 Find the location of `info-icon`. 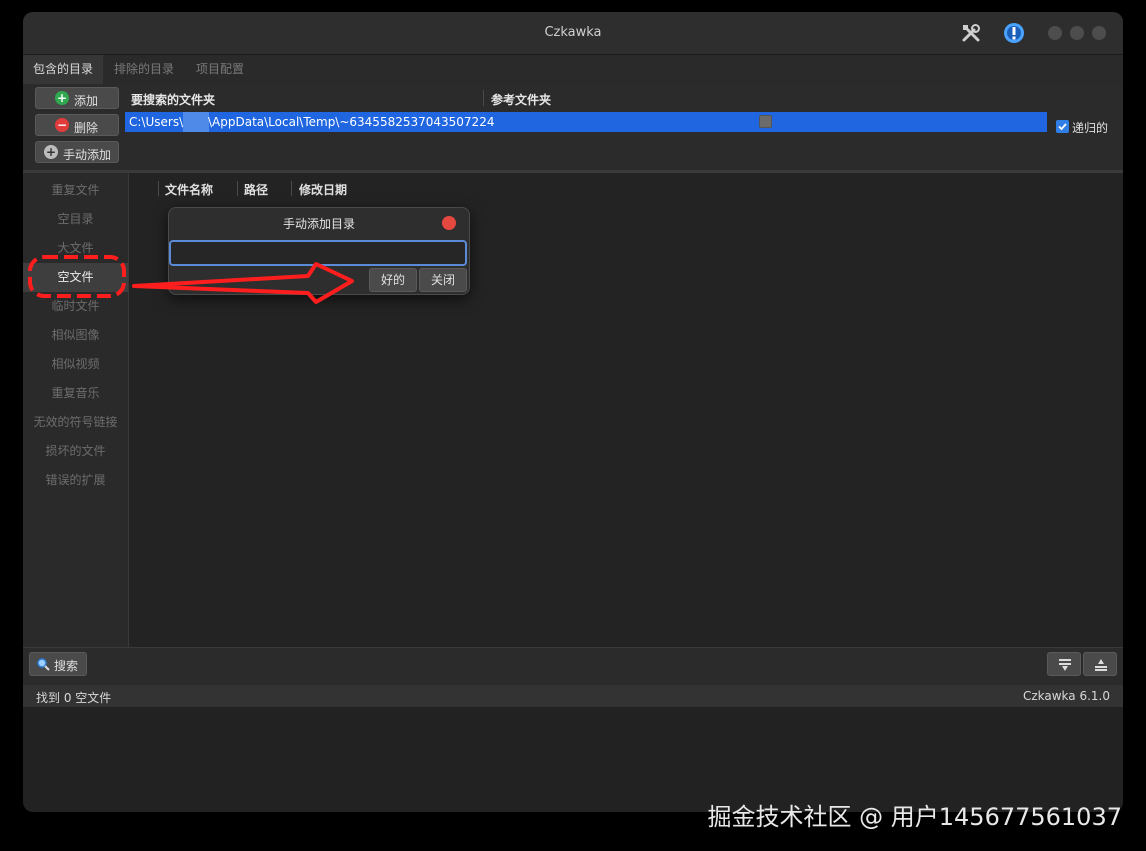

info-icon is located at coordinates (1014, 33).